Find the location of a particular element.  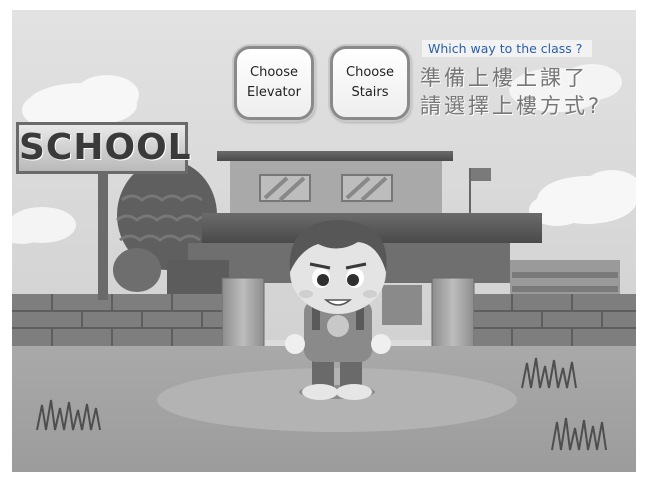

choose-elevator-line1: Choose is located at coordinates (274, 72).